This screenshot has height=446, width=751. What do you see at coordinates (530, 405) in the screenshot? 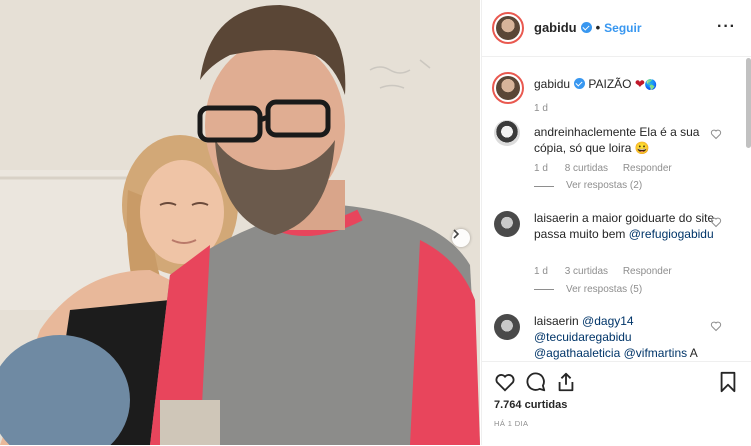
I see `likes-count: 7.764 curtidas` at bounding box center [530, 405].